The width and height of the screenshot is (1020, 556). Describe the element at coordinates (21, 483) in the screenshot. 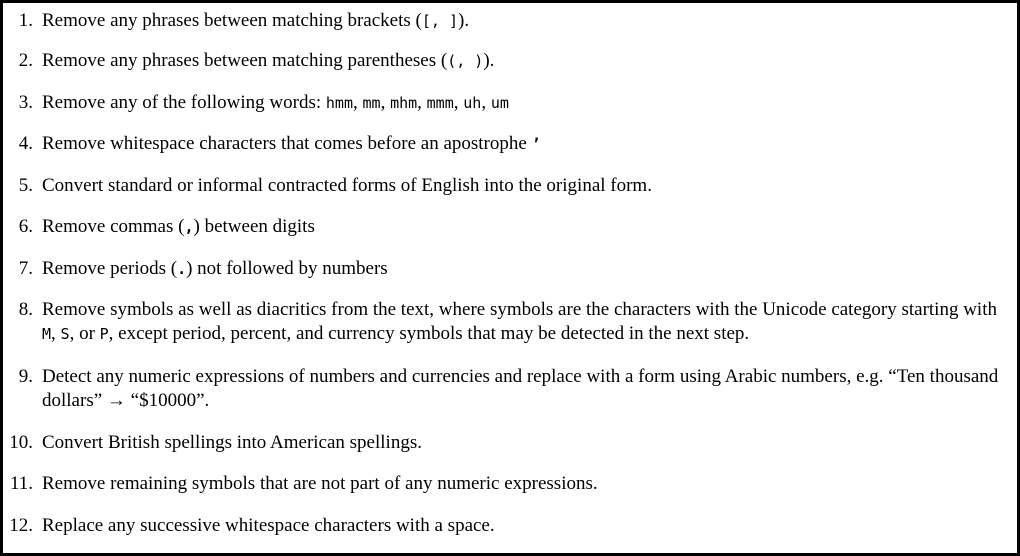

I see `step-number: 11.` at that location.